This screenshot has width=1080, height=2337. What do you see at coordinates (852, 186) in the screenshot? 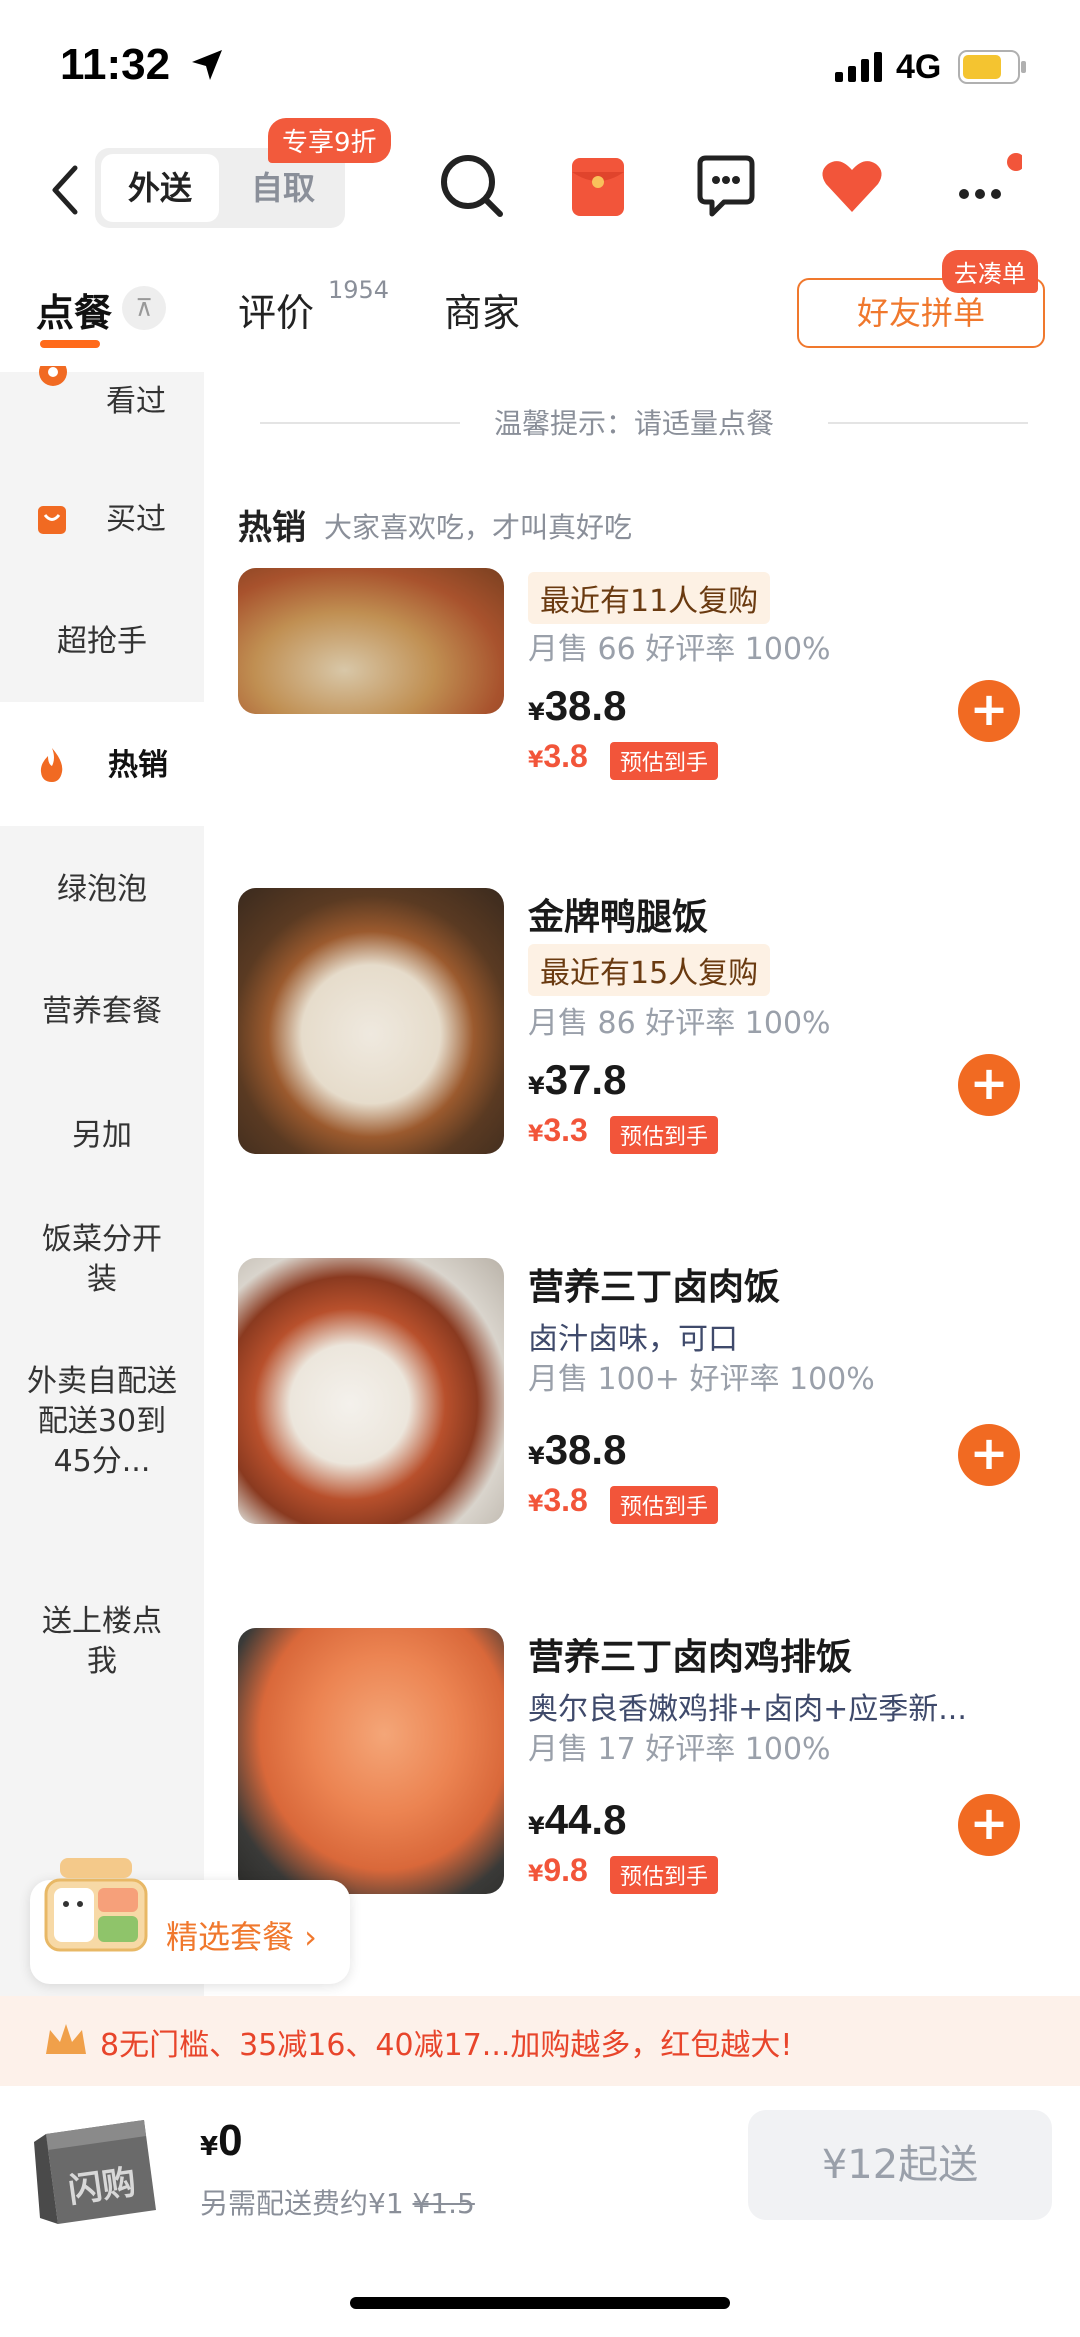
I see `favorite-heart-icon` at bounding box center [852, 186].